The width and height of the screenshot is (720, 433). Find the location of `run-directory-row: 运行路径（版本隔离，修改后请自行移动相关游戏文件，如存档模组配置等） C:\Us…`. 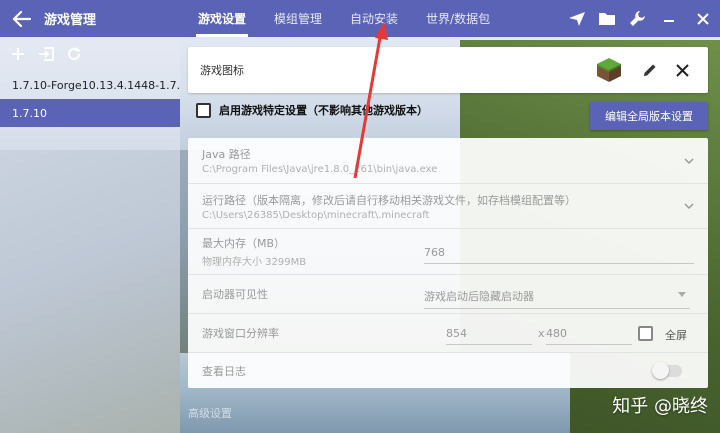

run-directory-row: 运行路径（版本隔离，修改后请自行移动相关游戏文件，如存档模组配置等） C:\Us… is located at coordinates (448, 206).